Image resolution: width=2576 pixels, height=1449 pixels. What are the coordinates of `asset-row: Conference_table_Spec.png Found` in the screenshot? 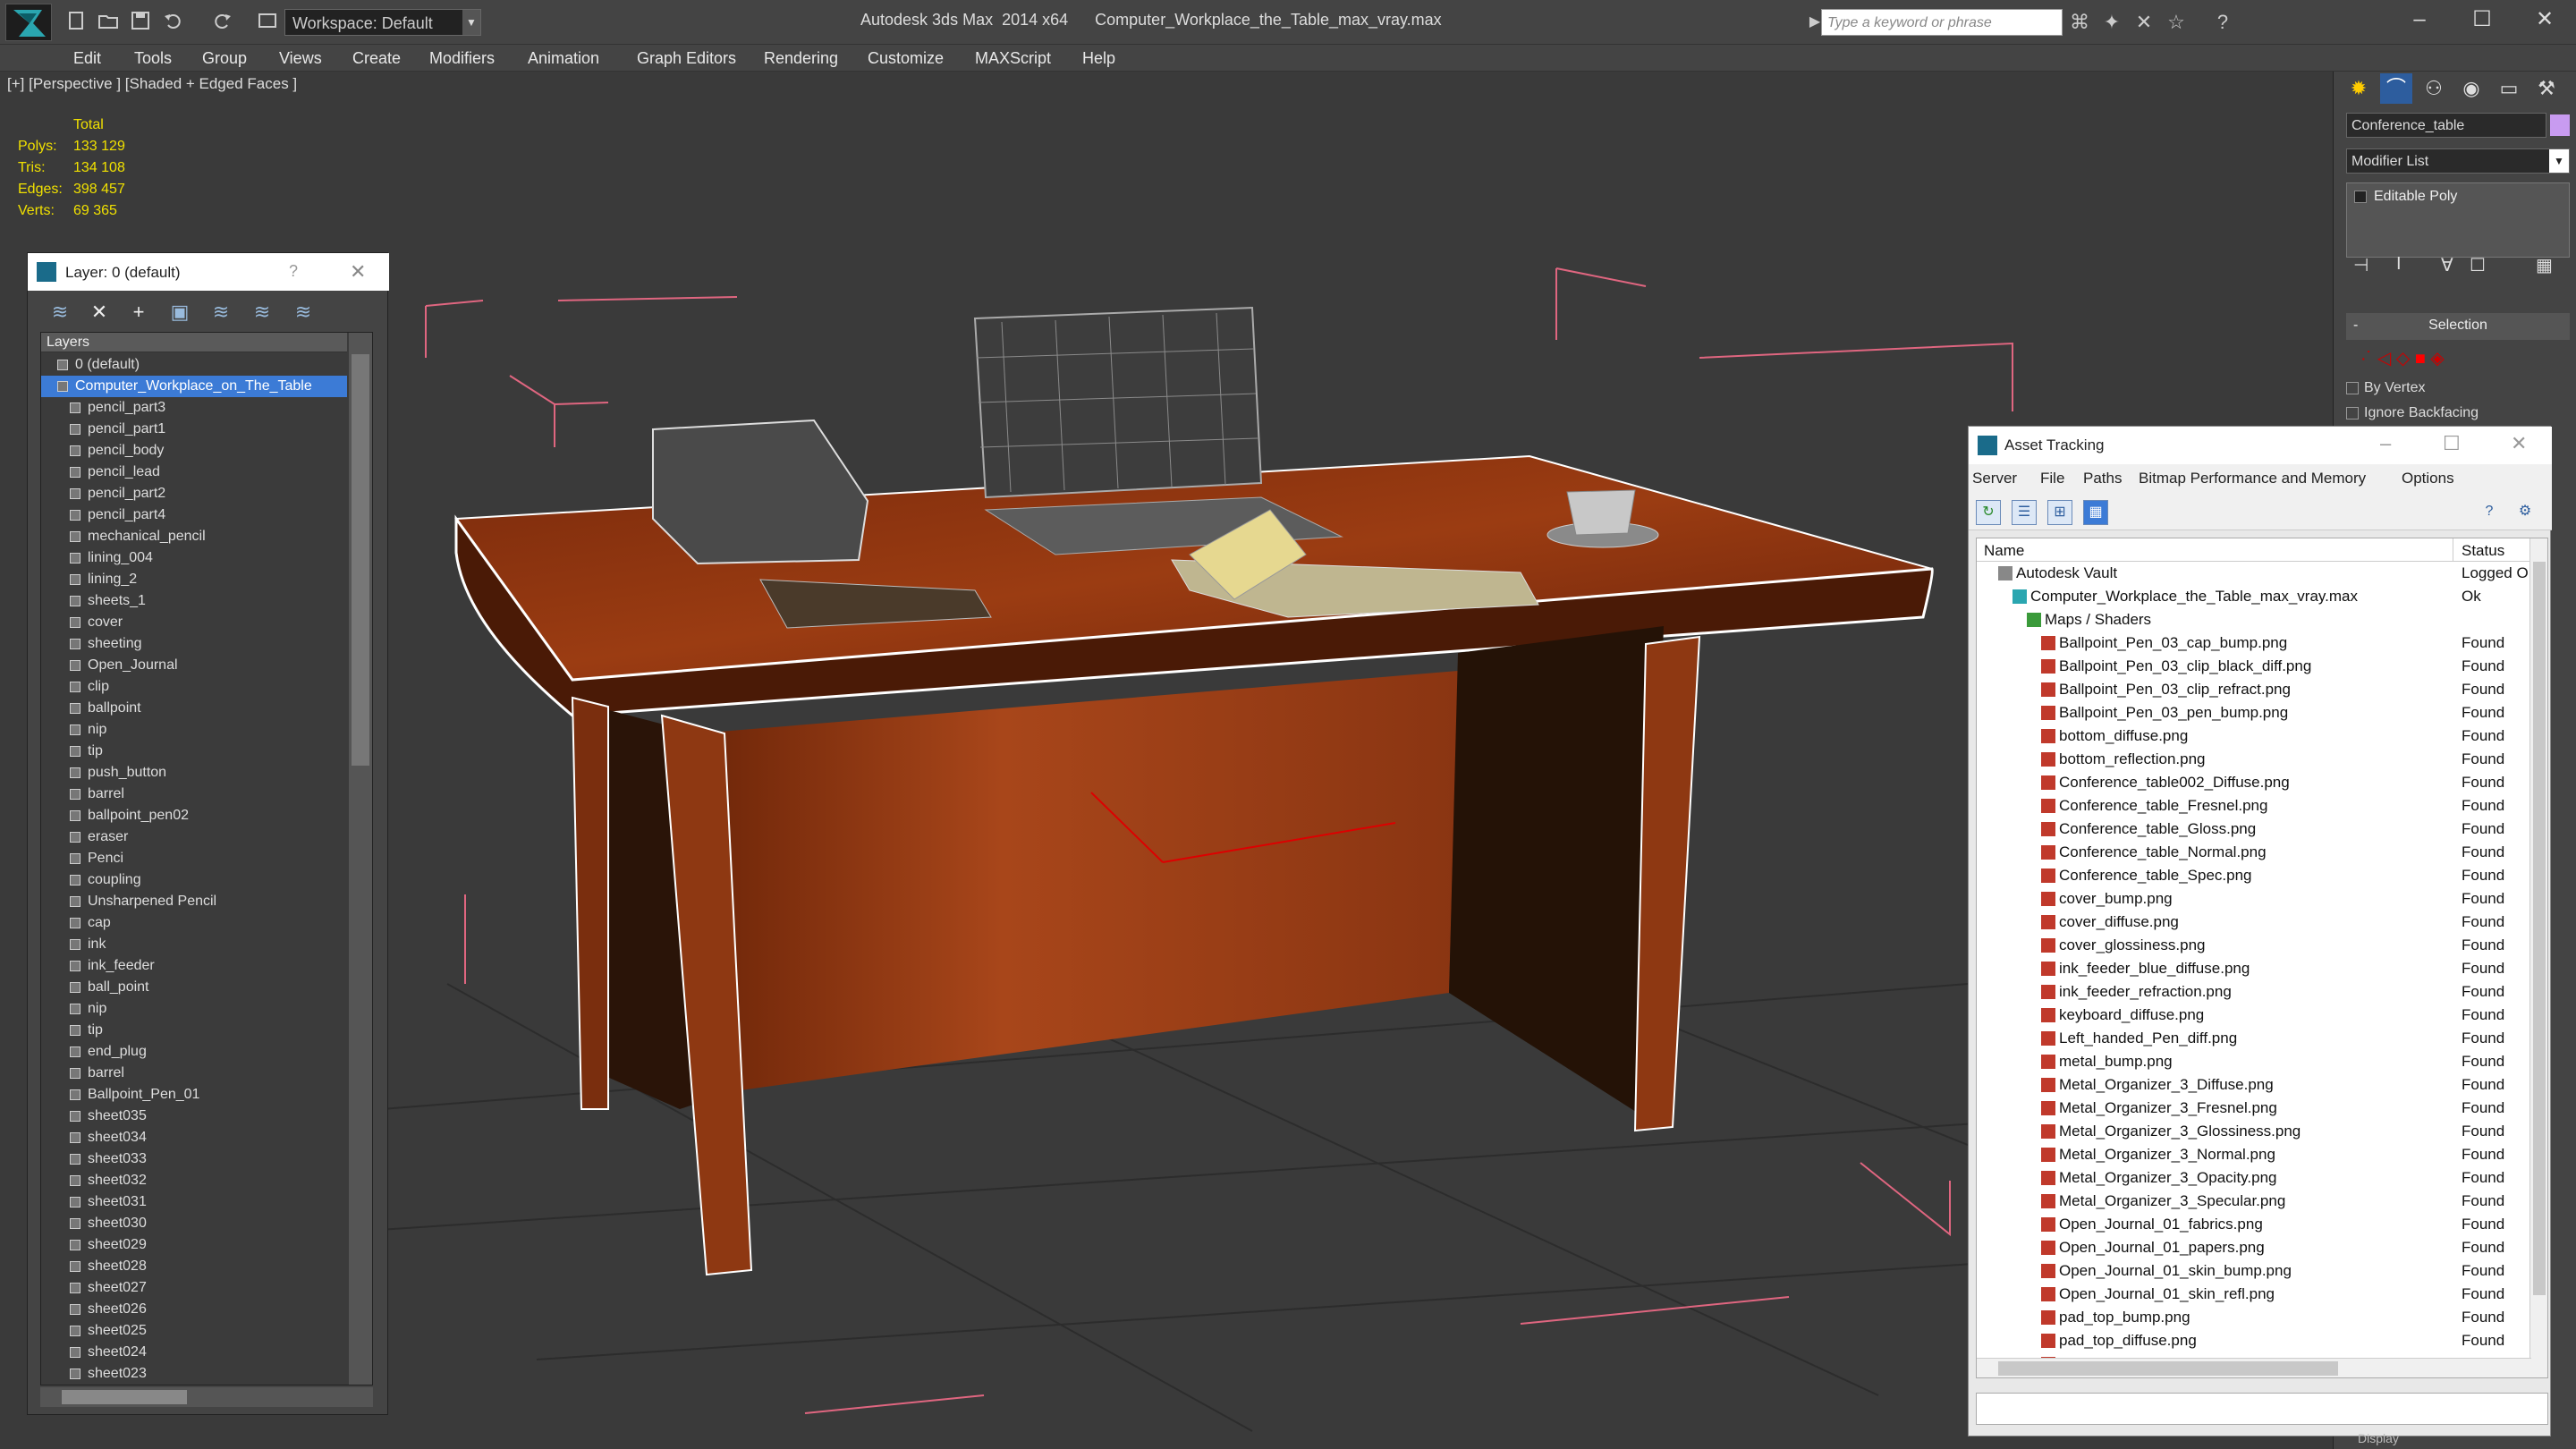 It's located at (2254, 875).